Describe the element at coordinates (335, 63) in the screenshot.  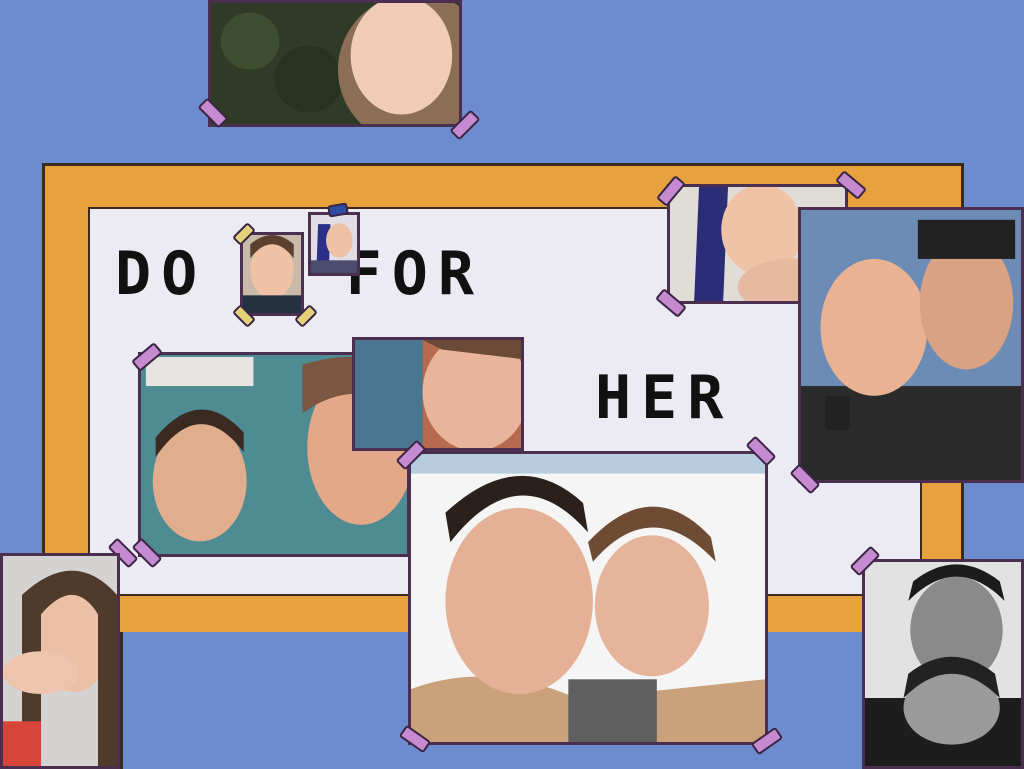
I see `photo-girl-top` at that location.